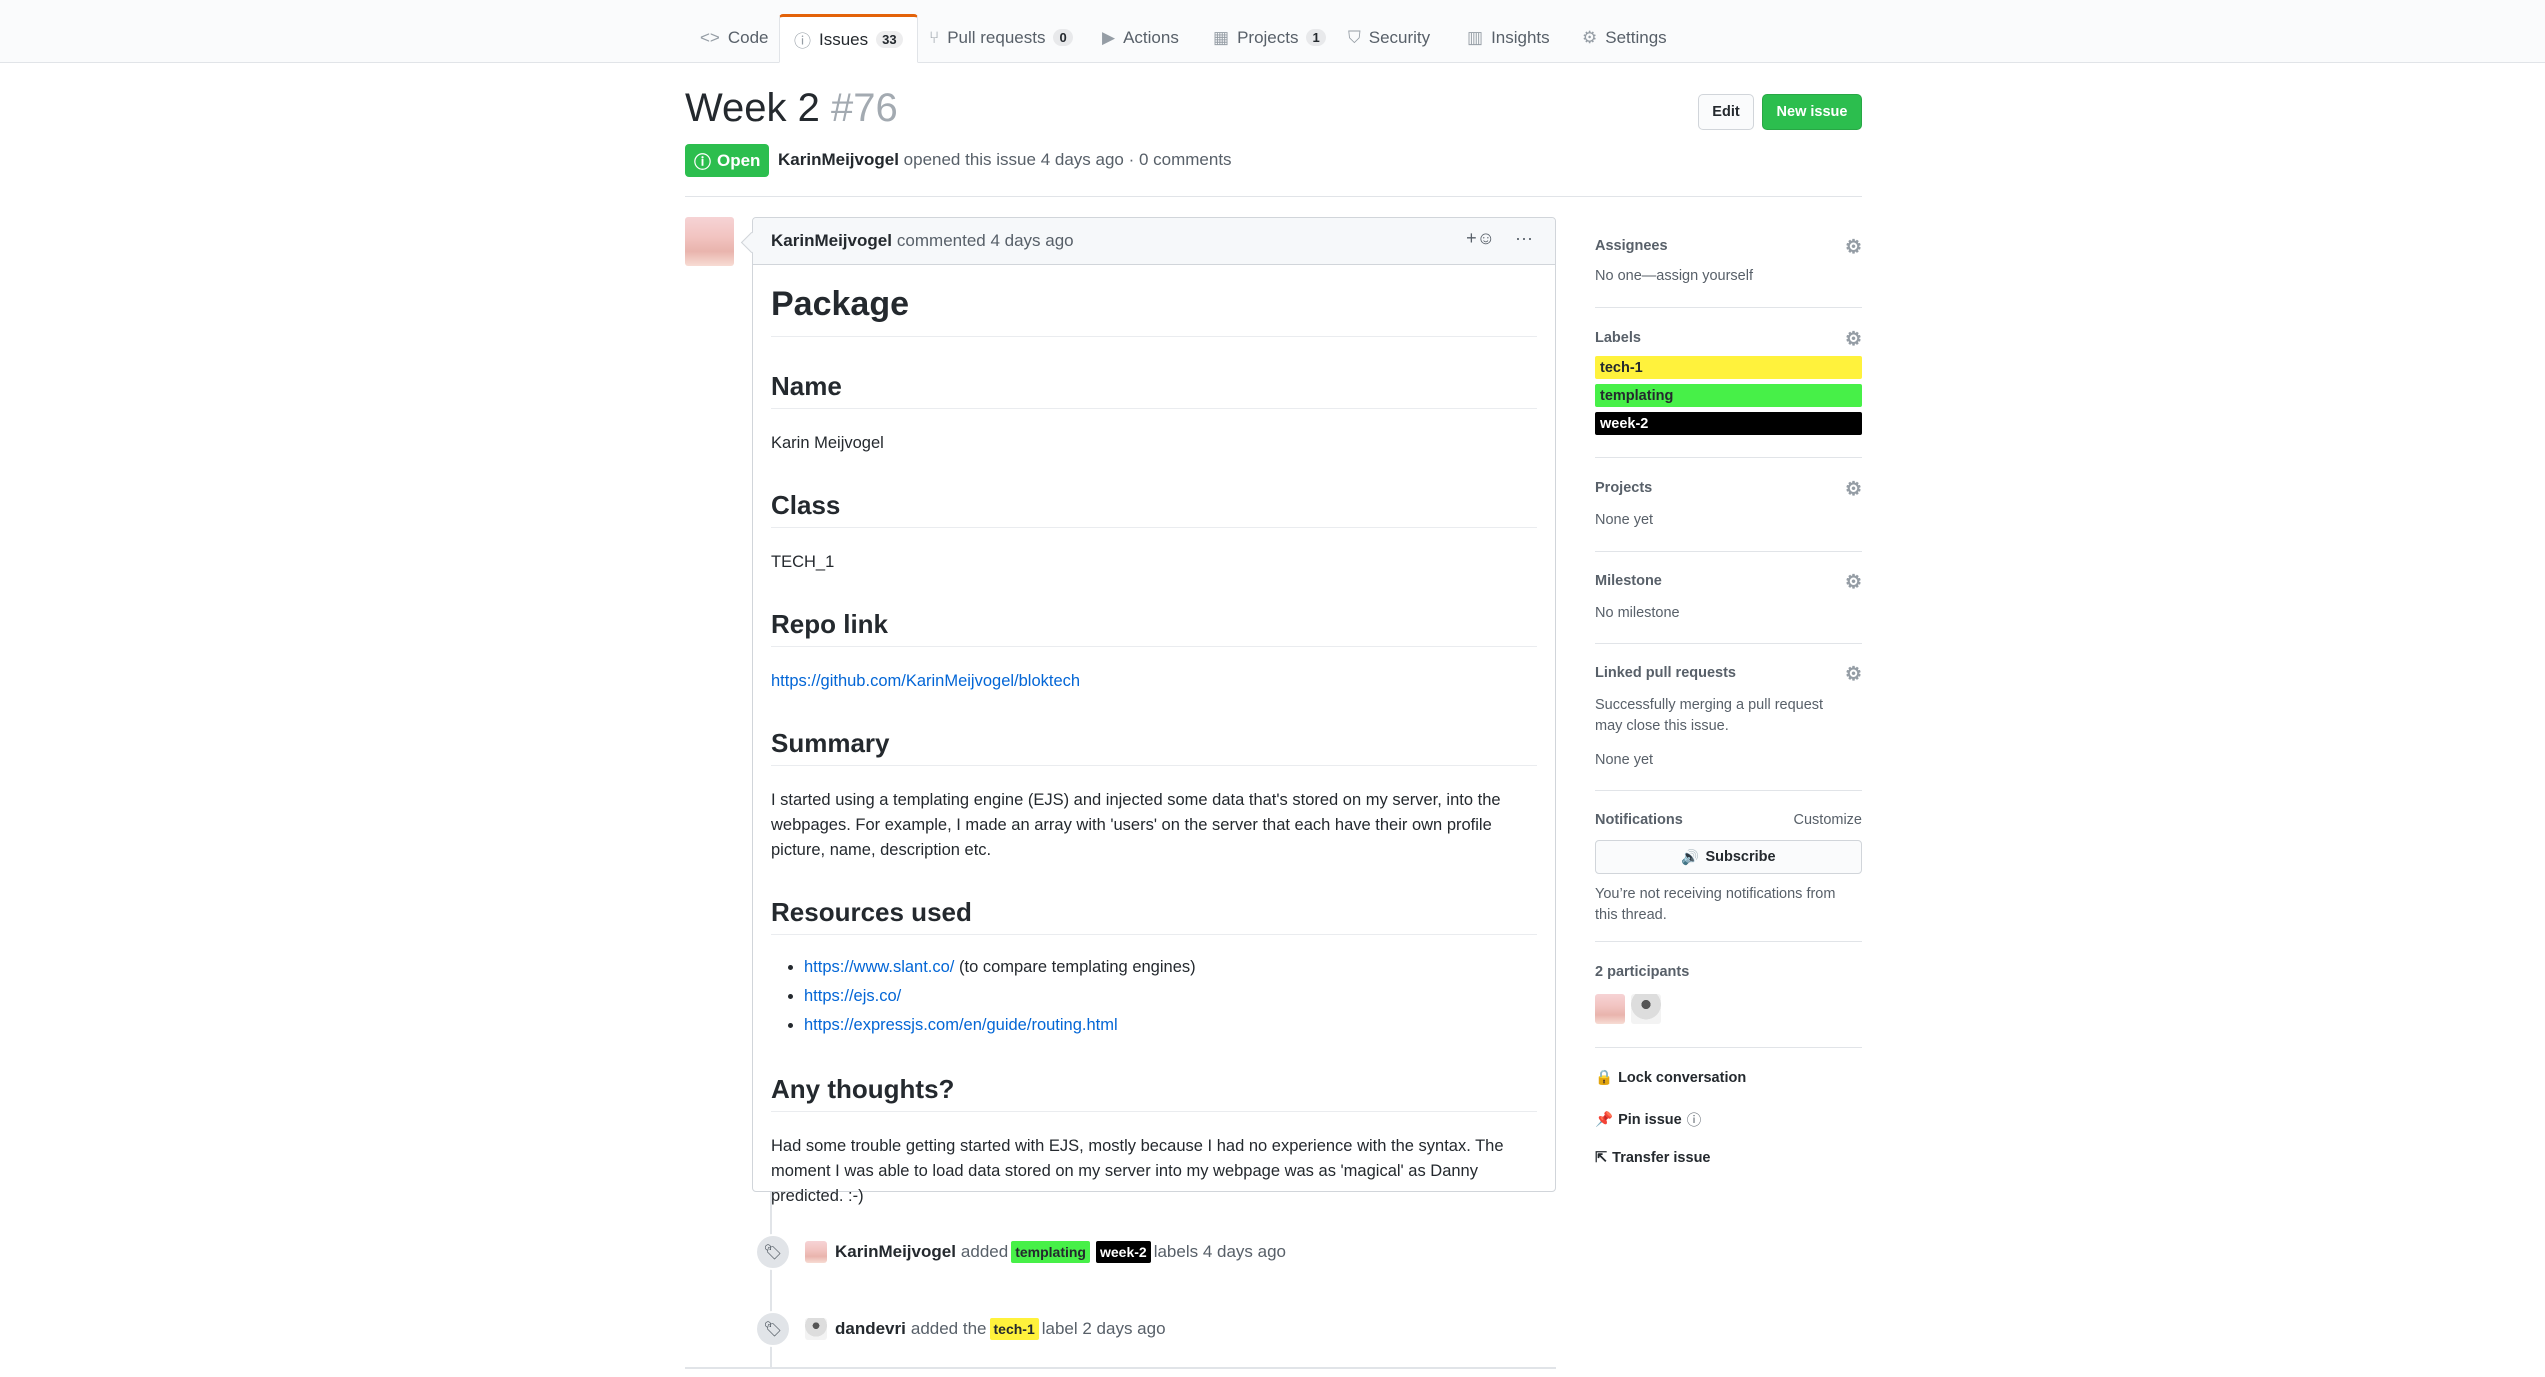  Describe the element at coordinates (1728, 247) in the screenshot. I see `assignees-heading: Assignees ⚙` at that location.